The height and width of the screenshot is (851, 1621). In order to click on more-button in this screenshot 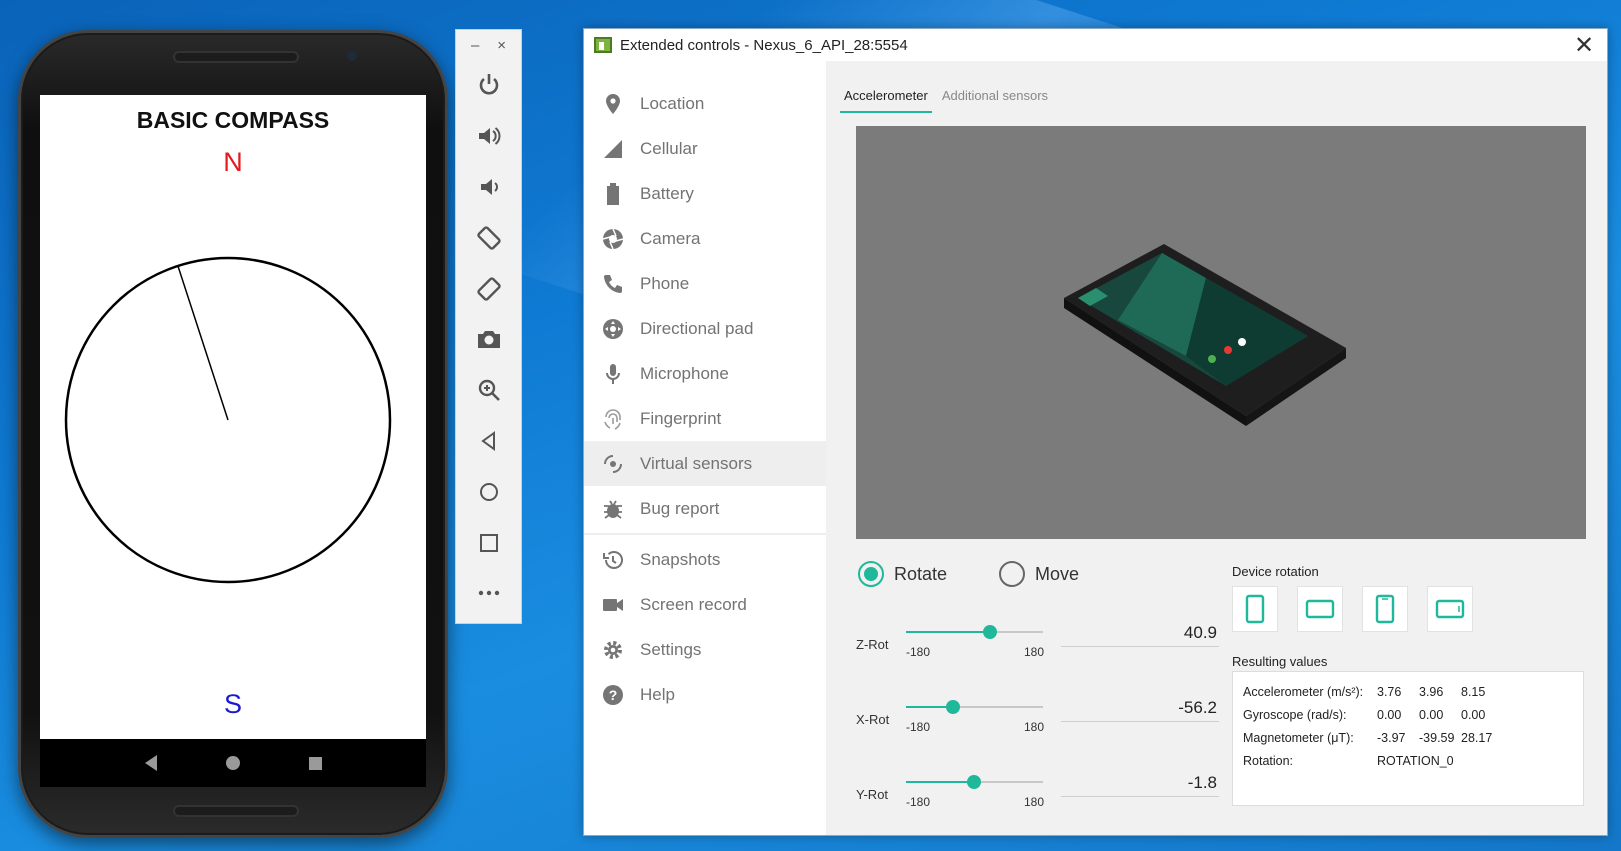, I will do `click(488, 593)`.